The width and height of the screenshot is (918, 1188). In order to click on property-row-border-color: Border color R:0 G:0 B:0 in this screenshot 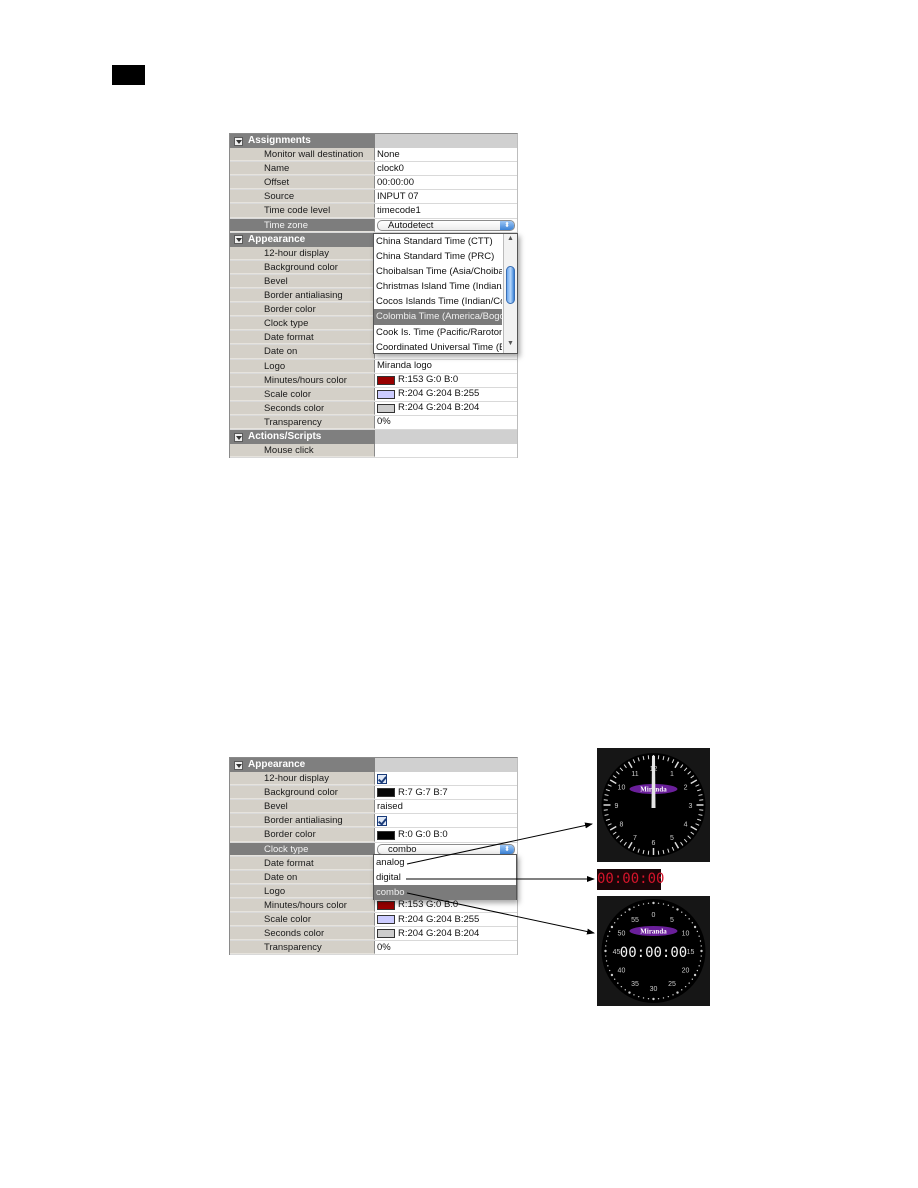, I will do `click(373, 835)`.